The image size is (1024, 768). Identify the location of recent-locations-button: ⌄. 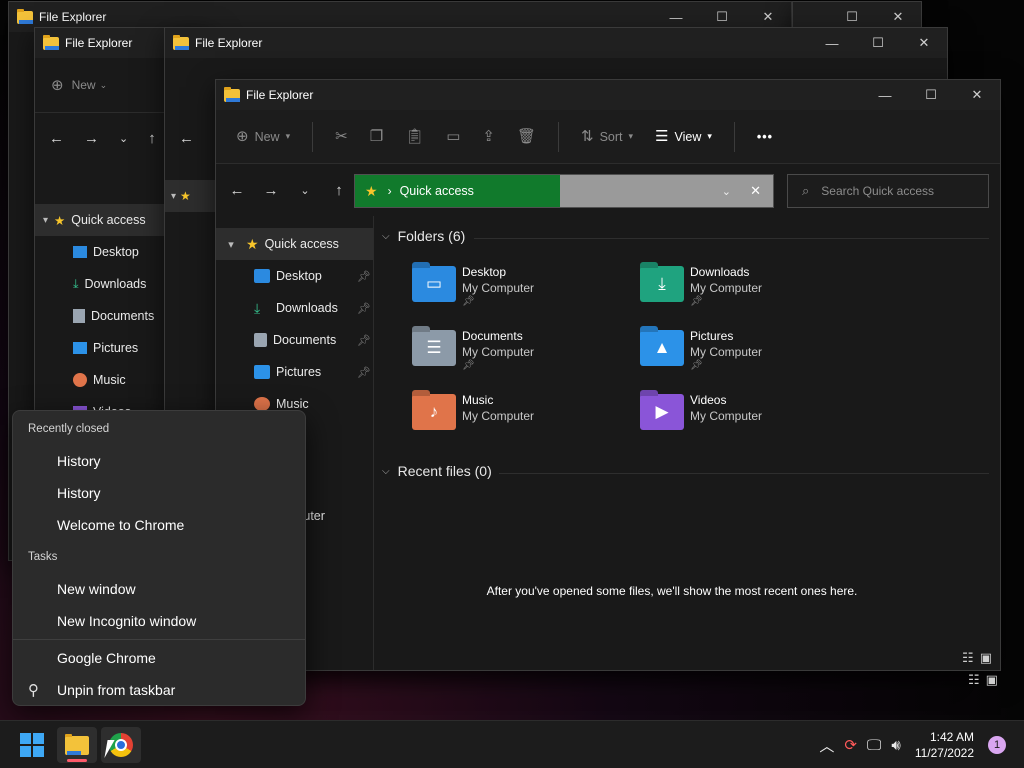
(305, 190).